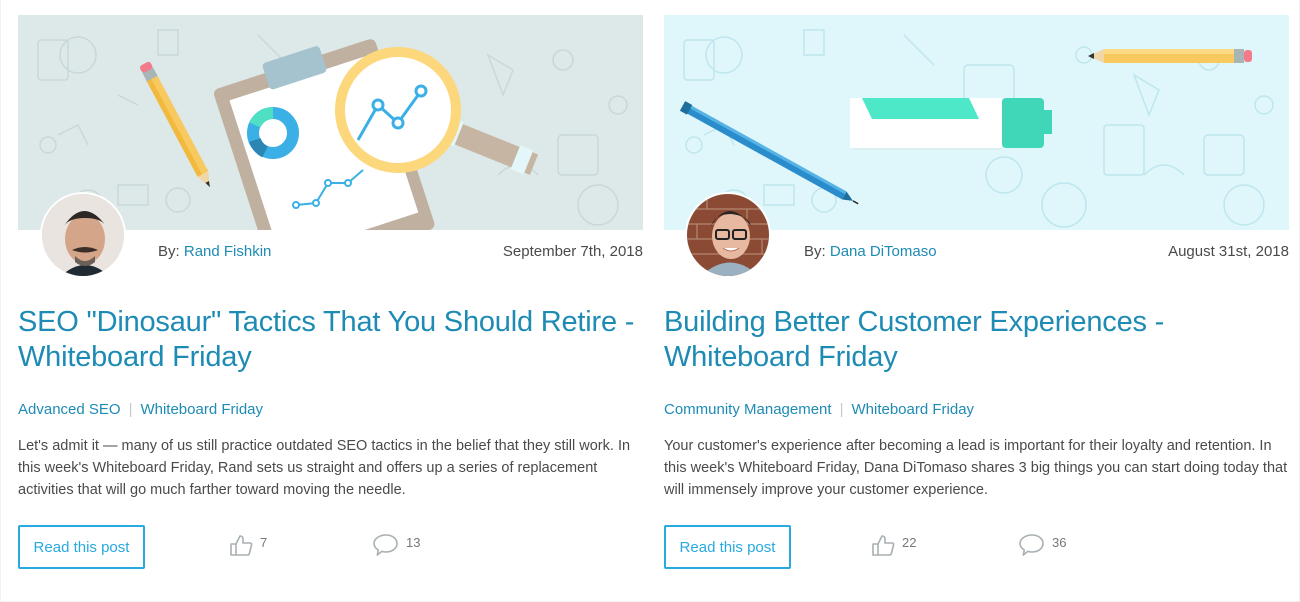  What do you see at coordinates (909, 542) in the screenshot?
I see `likes-count: 22` at bounding box center [909, 542].